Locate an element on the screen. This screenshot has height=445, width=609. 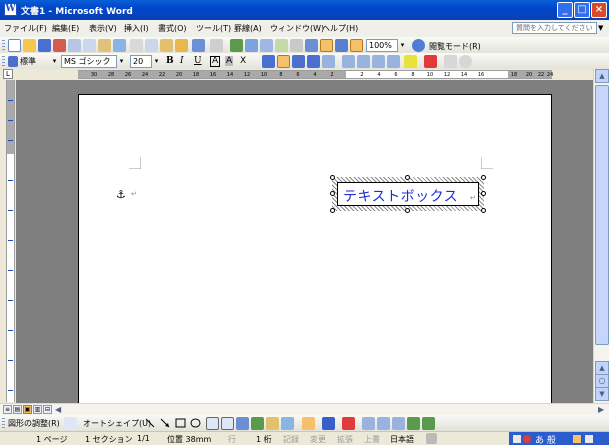
resize-handle-bottom-right is located at coordinates (483, 210).